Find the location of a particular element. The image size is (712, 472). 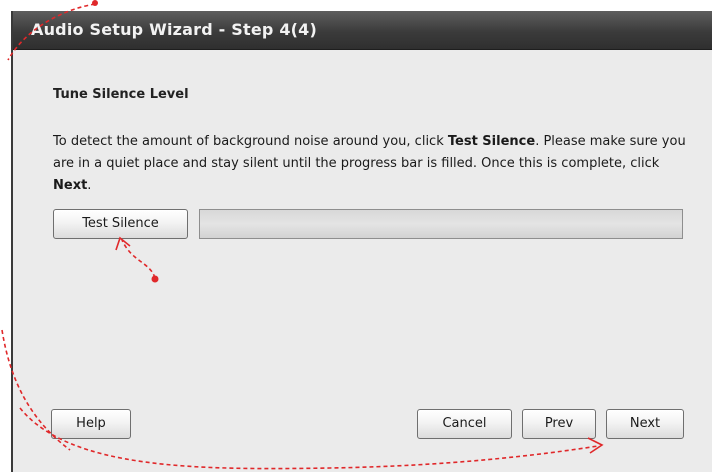

help-button: Help is located at coordinates (91, 424).